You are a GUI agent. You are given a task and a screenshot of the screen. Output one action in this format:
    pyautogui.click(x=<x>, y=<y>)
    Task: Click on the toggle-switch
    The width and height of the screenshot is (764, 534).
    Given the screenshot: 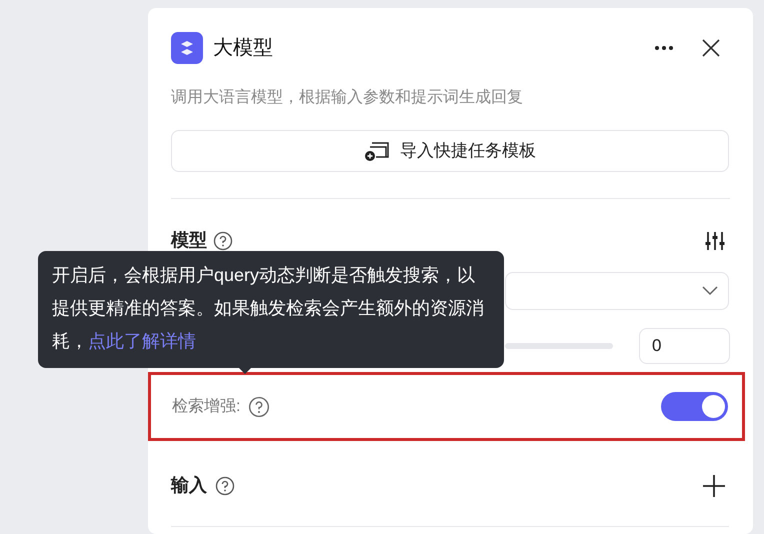 What is the action you would take?
    pyautogui.click(x=694, y=406)
    